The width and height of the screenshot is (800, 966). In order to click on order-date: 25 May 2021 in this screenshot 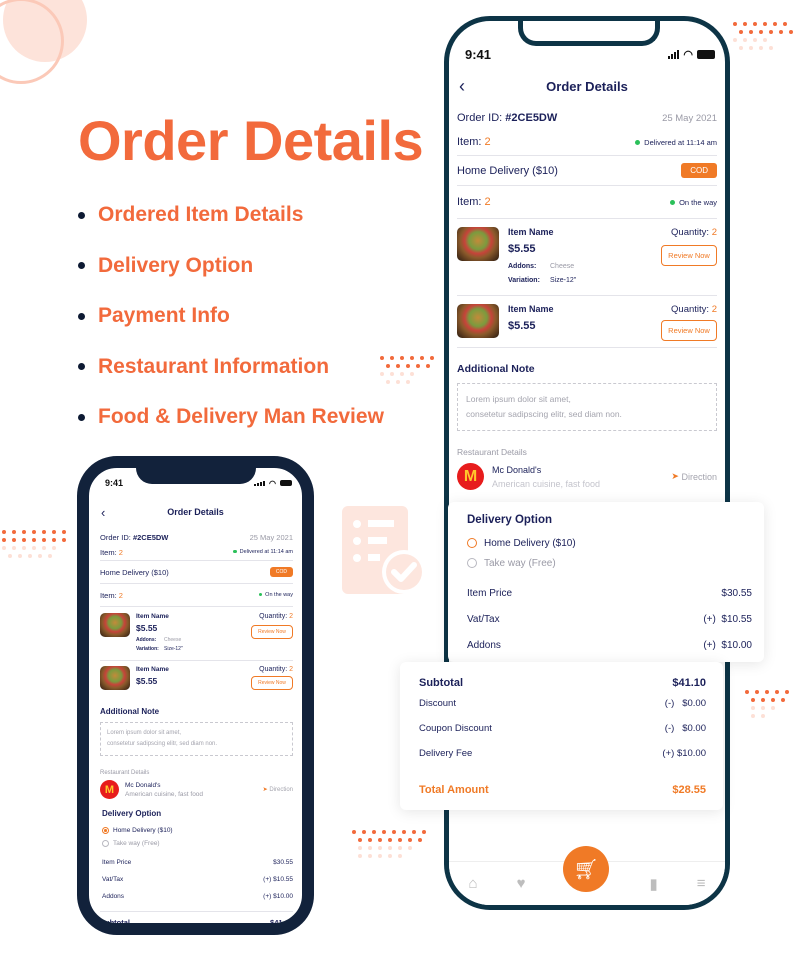, I will do `click(271, 537)`.